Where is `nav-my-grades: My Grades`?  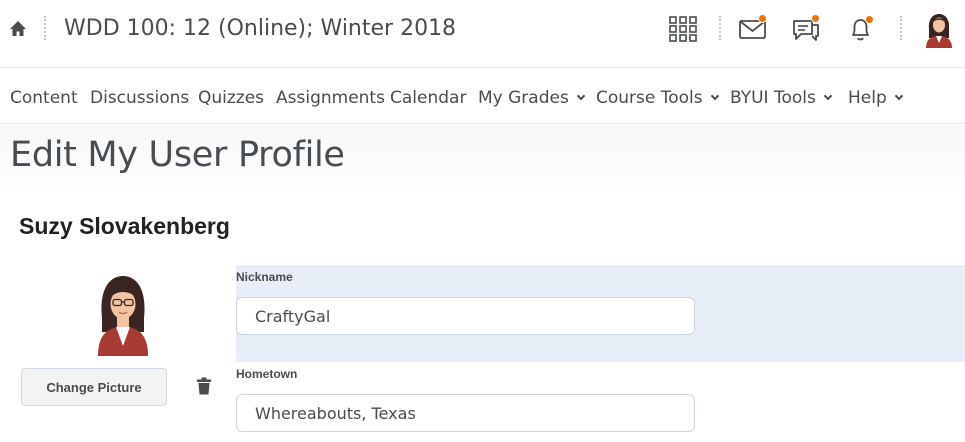
nav-my-grades: My Grades is located at coordinates (532, 98).